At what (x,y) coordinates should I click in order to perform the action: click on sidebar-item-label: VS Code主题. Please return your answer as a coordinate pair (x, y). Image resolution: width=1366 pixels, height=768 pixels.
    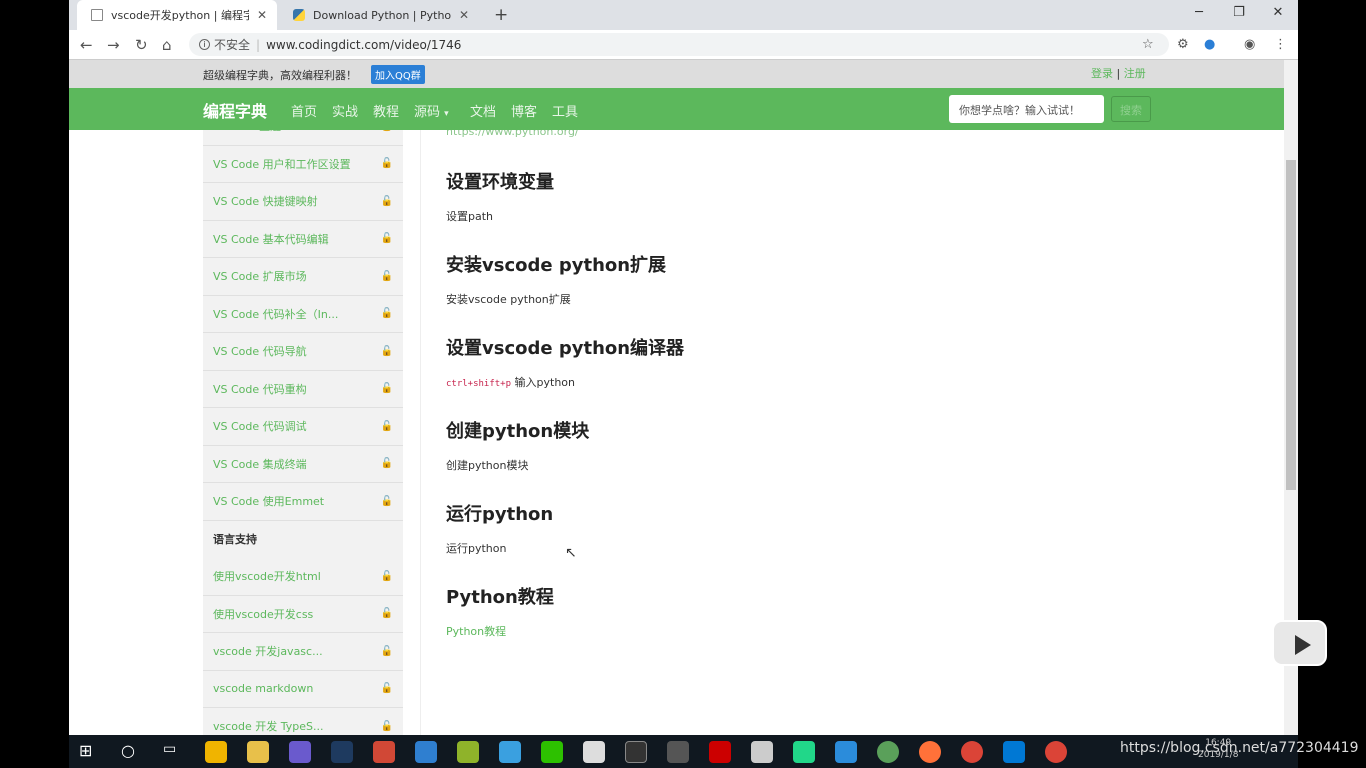
    Looking at the image, I should click on (247, 132).